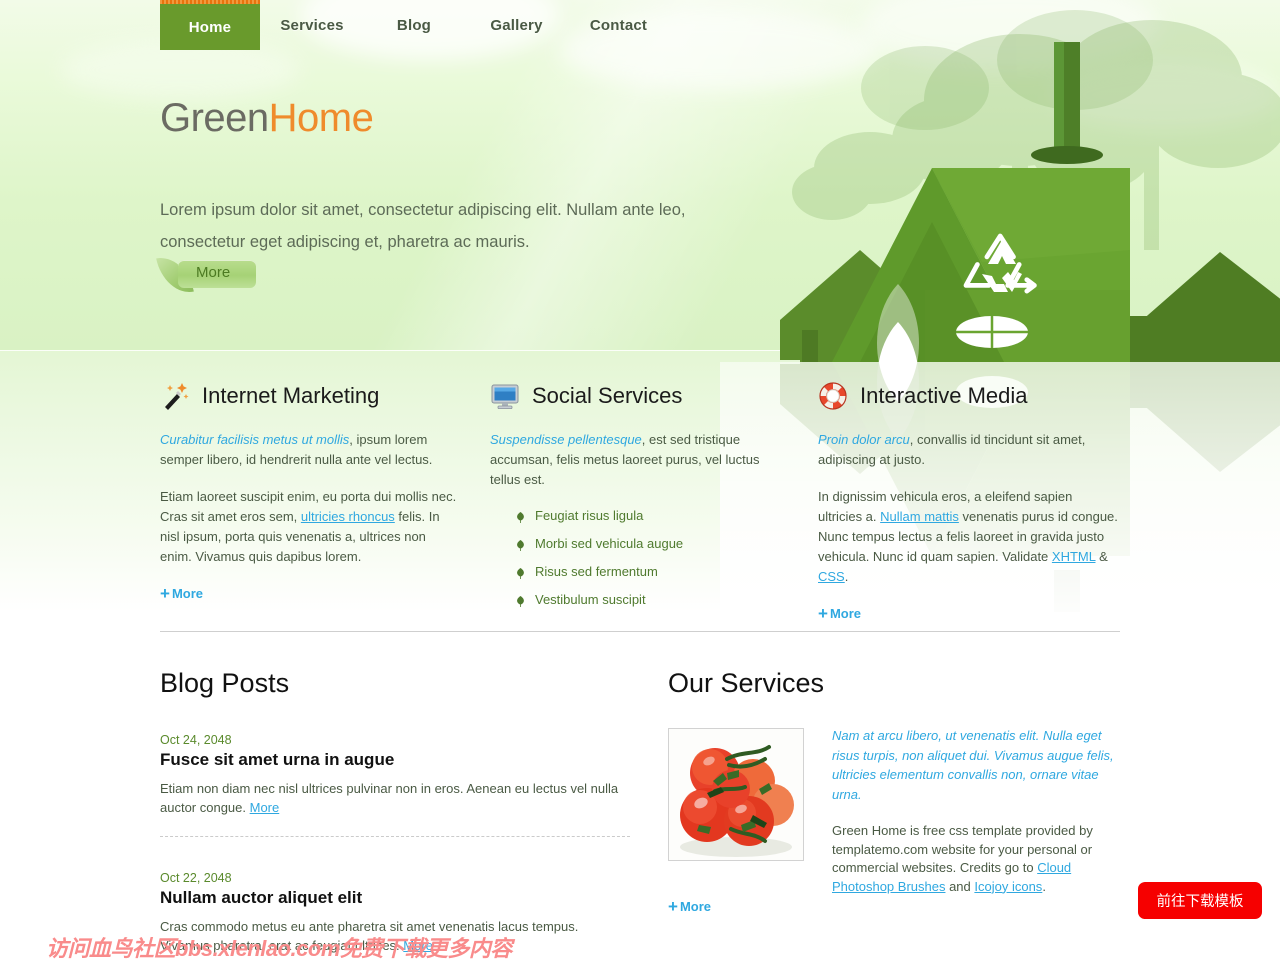 The image size is (1280, 969). I want to click on list-item: Feugiat risus ligula, so click(640, 516).